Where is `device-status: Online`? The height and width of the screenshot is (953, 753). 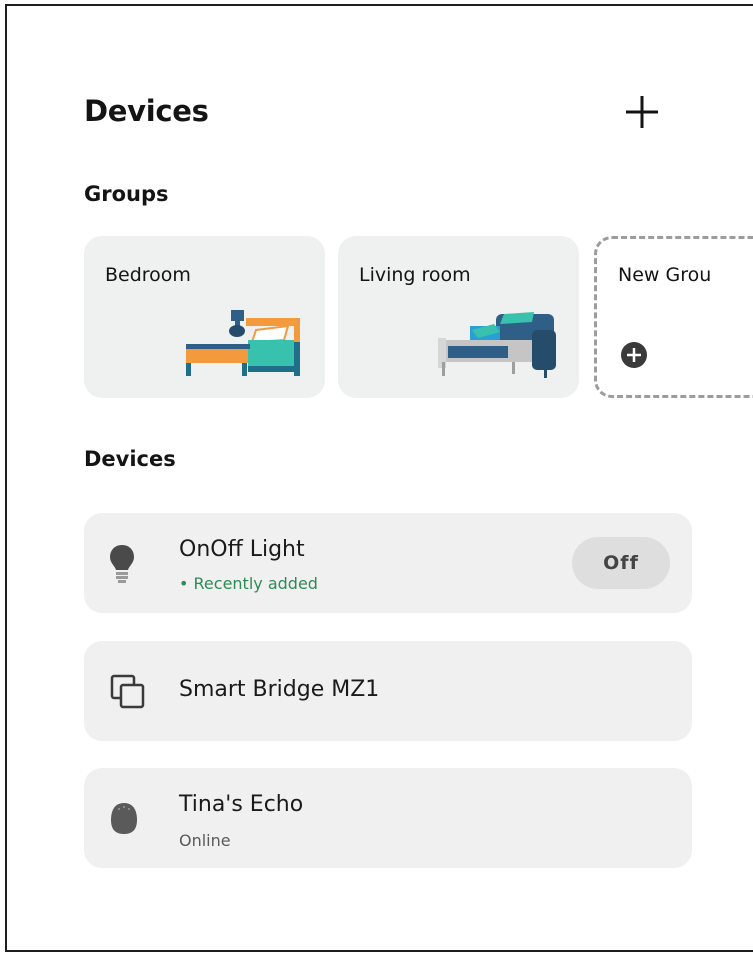 device-status: Online is located at coordinates (205, 840).